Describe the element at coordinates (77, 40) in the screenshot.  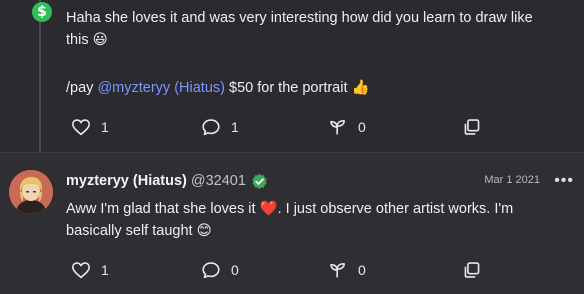
I see `message-line-2: this` at that location.